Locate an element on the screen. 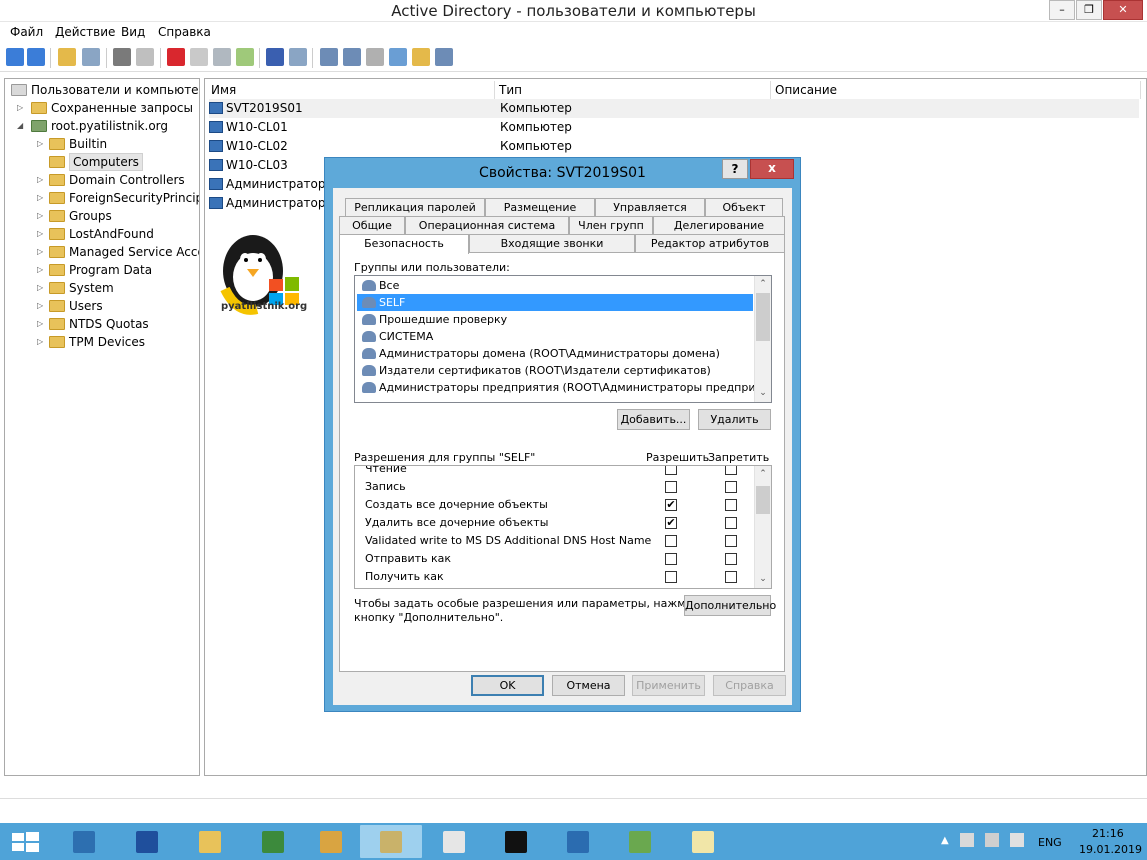 Image resolution: width=1147 pixels, height=860 pixels. taskbar-ad-users is located at coordinates (391, 841).